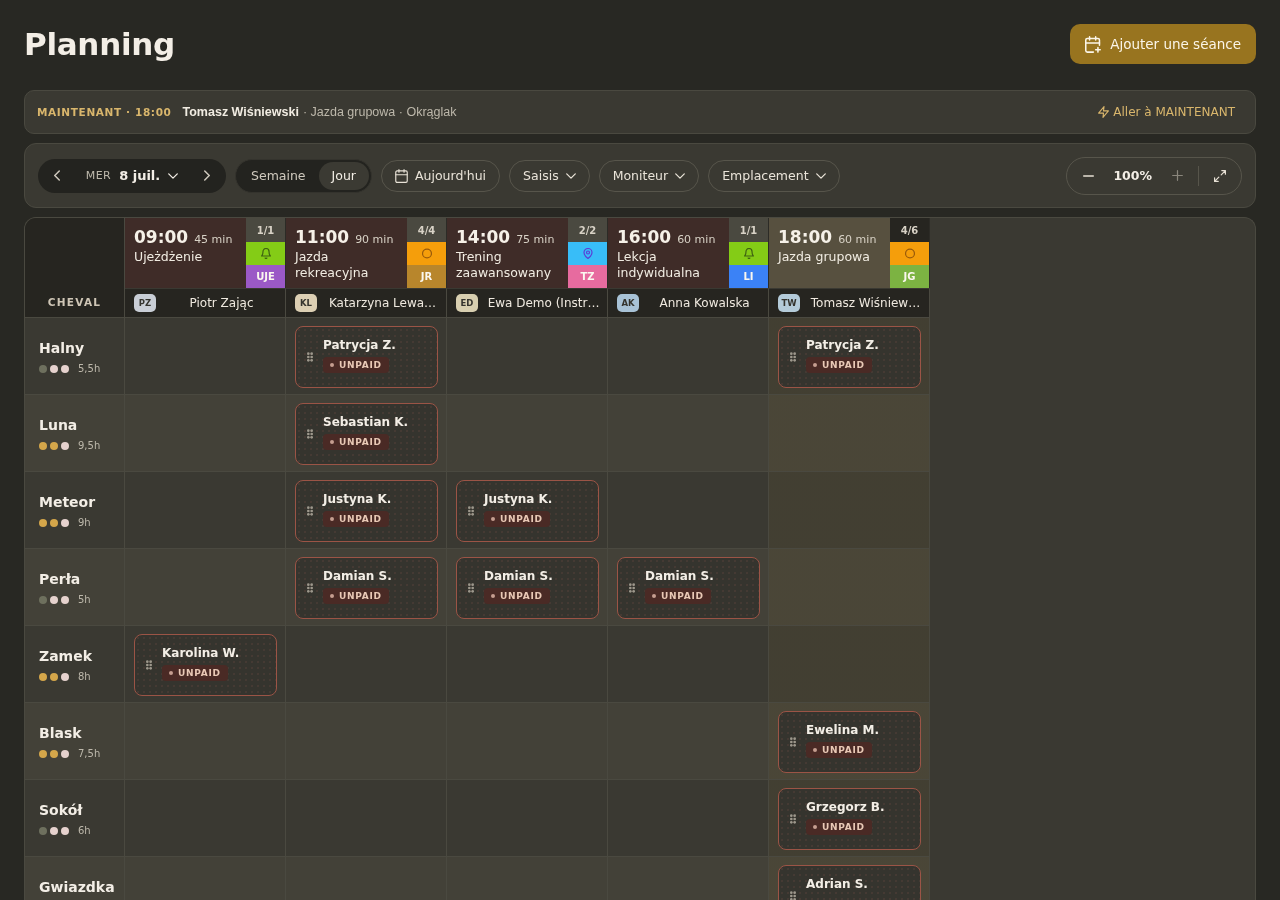 The height and width of the screenshot is (900, 1280). What do you see at coordinates (366, 422) in the screenshot?
I see `rider-name: Sebastian K.` at bounding box center [366, 422].